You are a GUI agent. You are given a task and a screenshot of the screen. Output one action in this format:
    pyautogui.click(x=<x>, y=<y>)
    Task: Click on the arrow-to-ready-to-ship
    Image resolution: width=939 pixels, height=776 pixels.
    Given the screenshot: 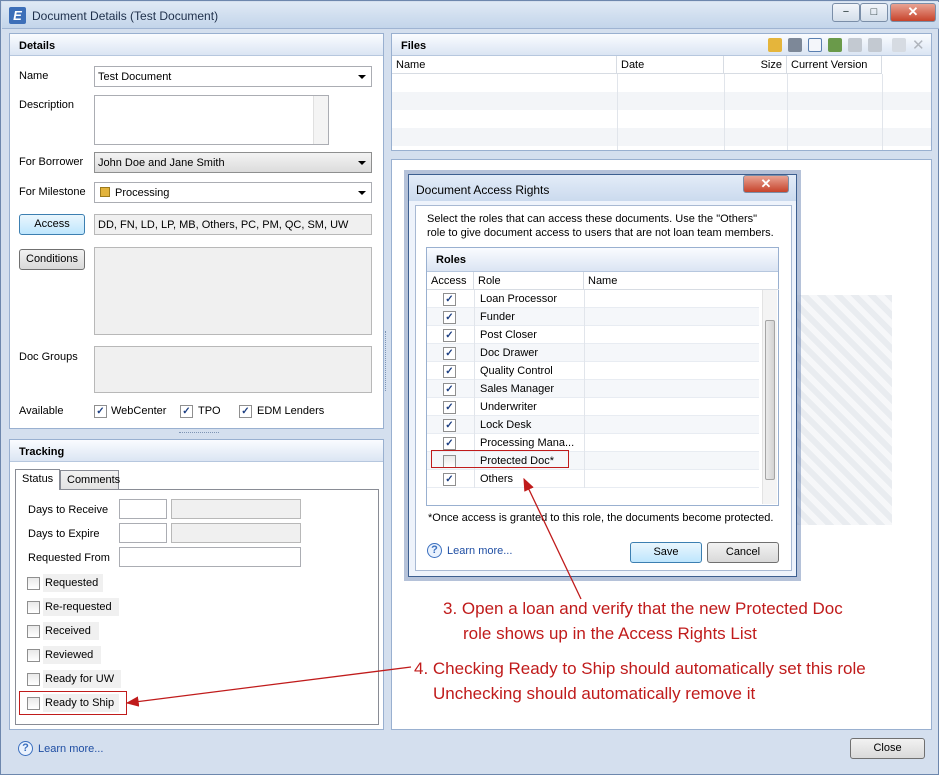 What is the action you would take?
    pyautogui.click(x=268, y=686)
    